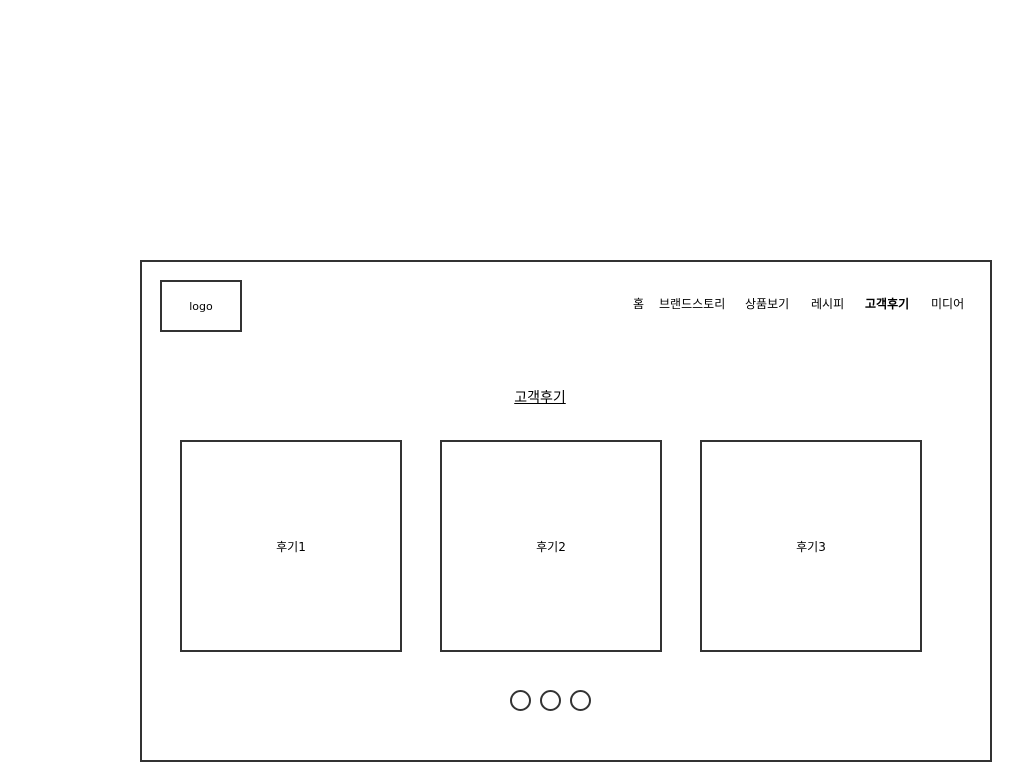  I want to click on nav-item-products: 상품보기, so click(767, 304).